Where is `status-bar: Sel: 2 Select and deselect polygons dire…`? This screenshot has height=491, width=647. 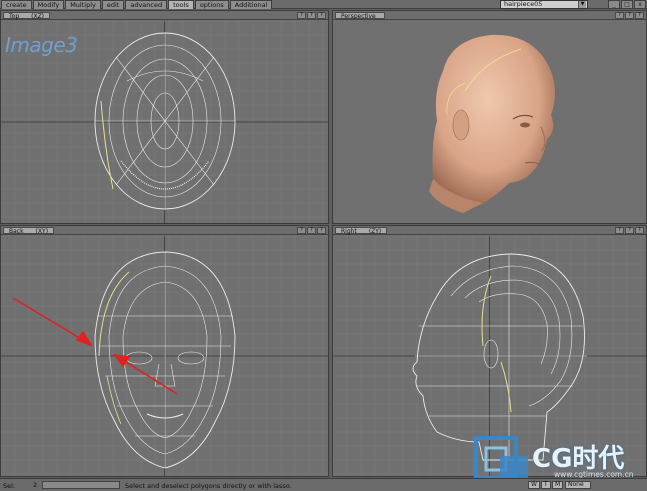 status-bar: Sel: 2 Select and deselect polygons dire… is located at coordinates (323, 484).